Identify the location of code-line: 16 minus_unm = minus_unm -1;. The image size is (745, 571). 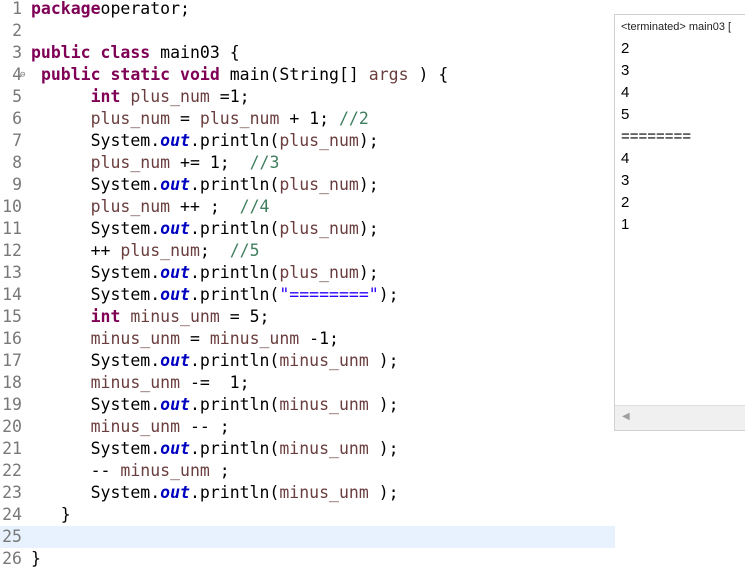
(307, 339).